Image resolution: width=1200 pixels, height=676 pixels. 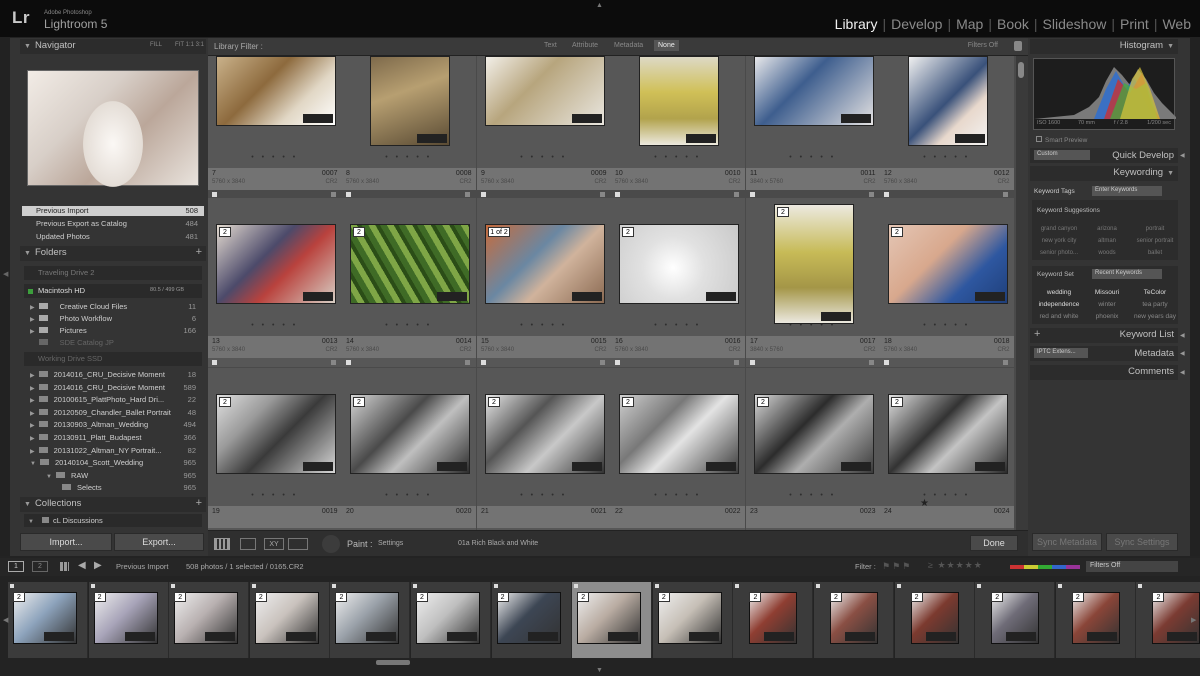 What do you see at coordinates (1193, 620) in the screenshot?
I see `filmstrip-scroll-right-icon: ▶` at bounding box center [1193, 620].